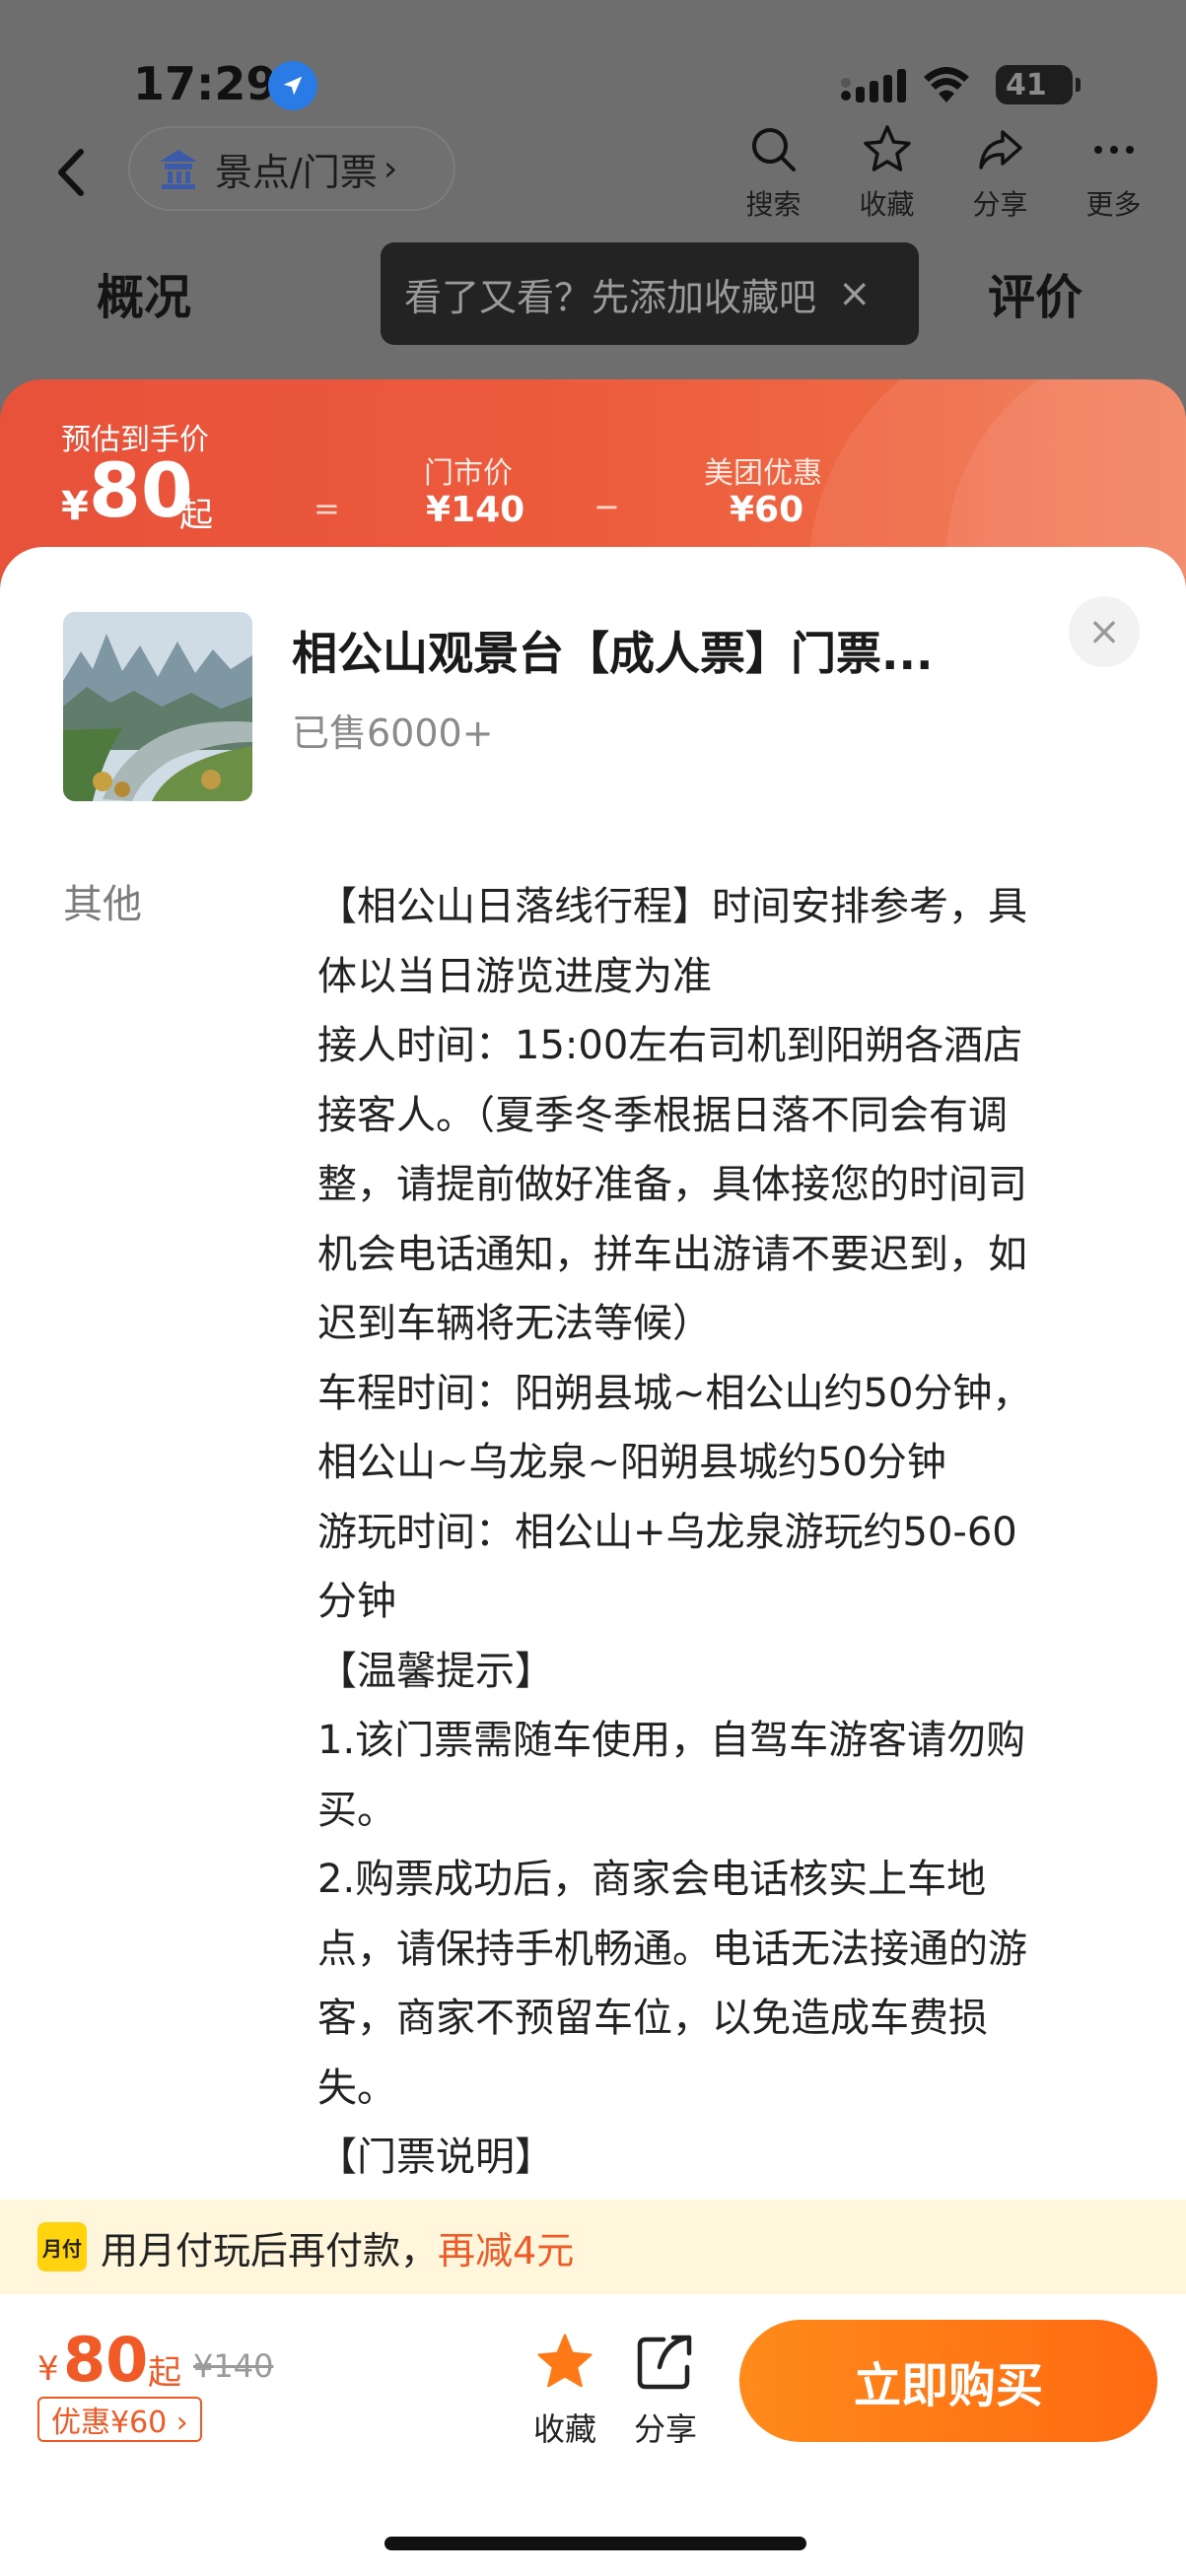 The image size is (1186, 2576). What do you see at coordinates (873, 85) in the screenshot?
I see `cellular-signal-icon` at bounding box center [873, 85].